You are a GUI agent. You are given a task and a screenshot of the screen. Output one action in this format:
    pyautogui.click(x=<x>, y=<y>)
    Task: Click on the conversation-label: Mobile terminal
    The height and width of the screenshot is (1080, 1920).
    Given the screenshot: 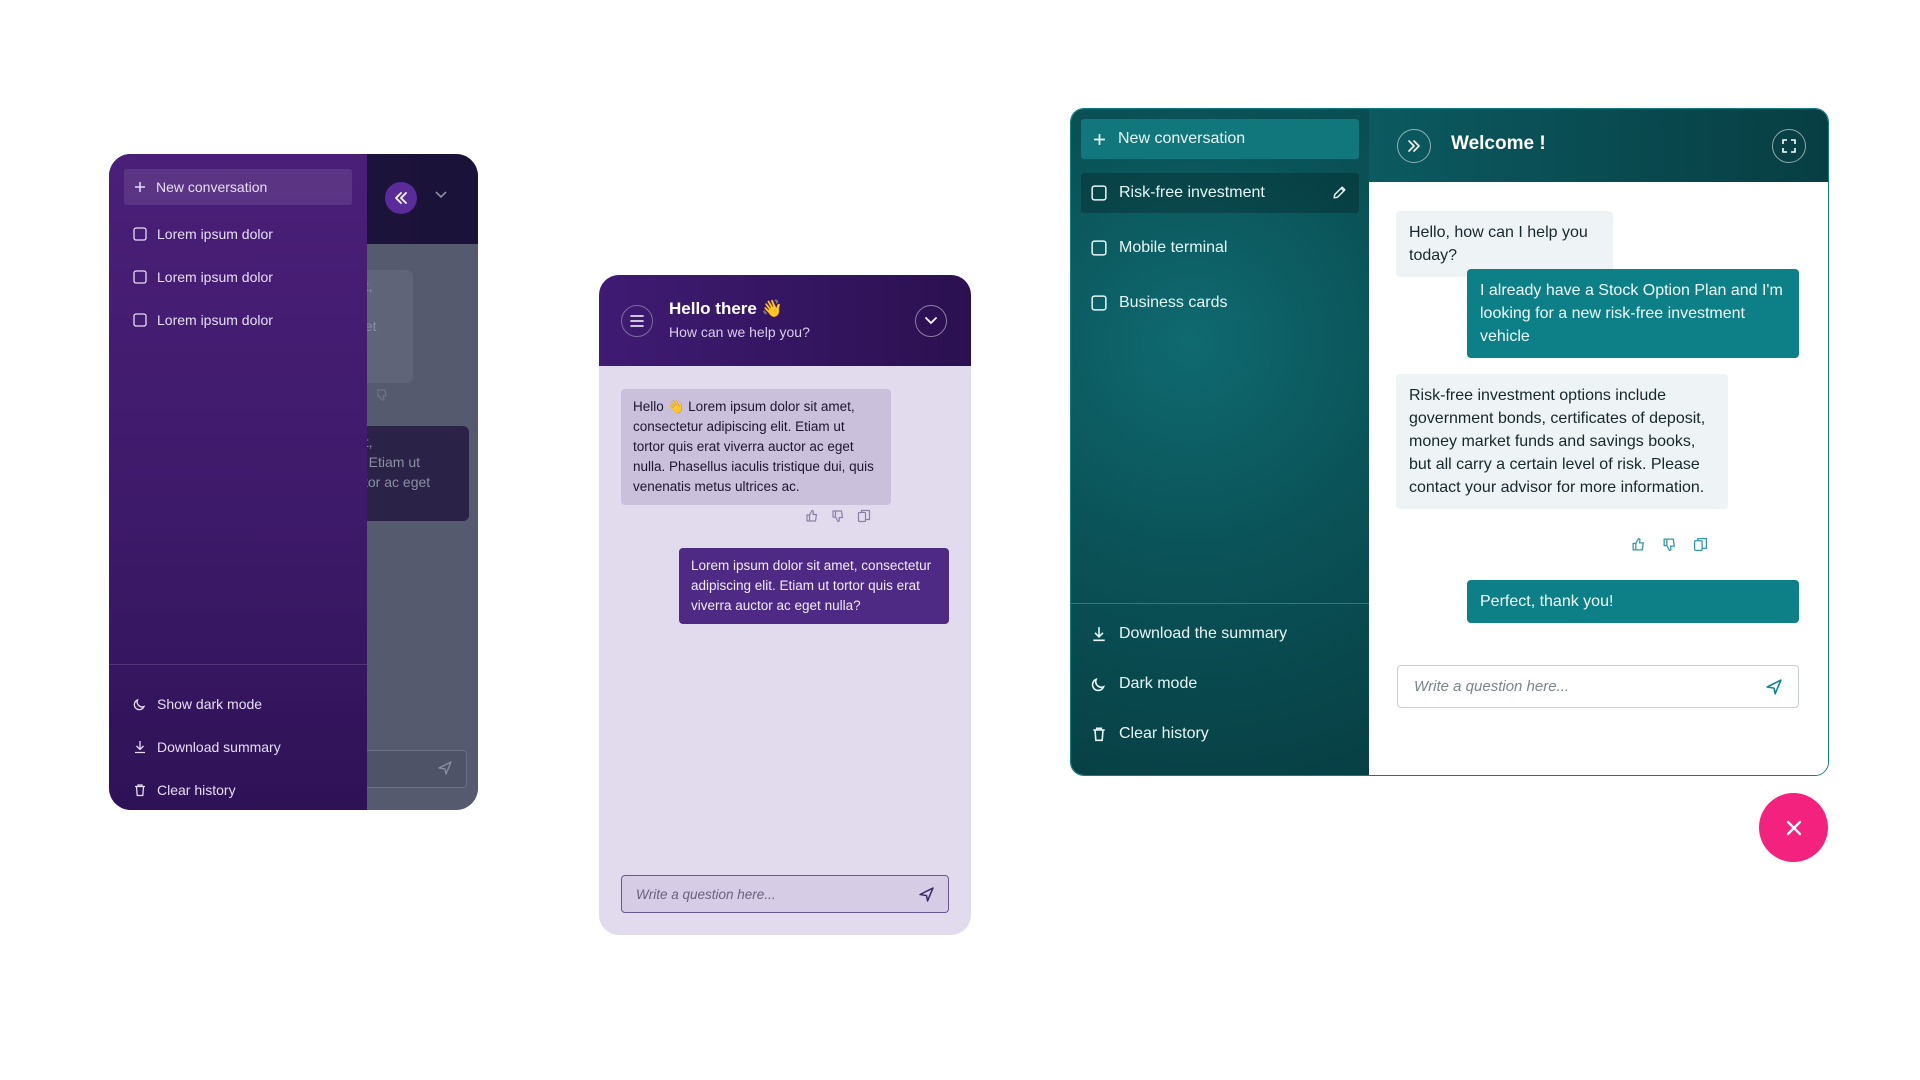 What is the action you would take?
    pyautogui.click(x=1173, y=247)
    